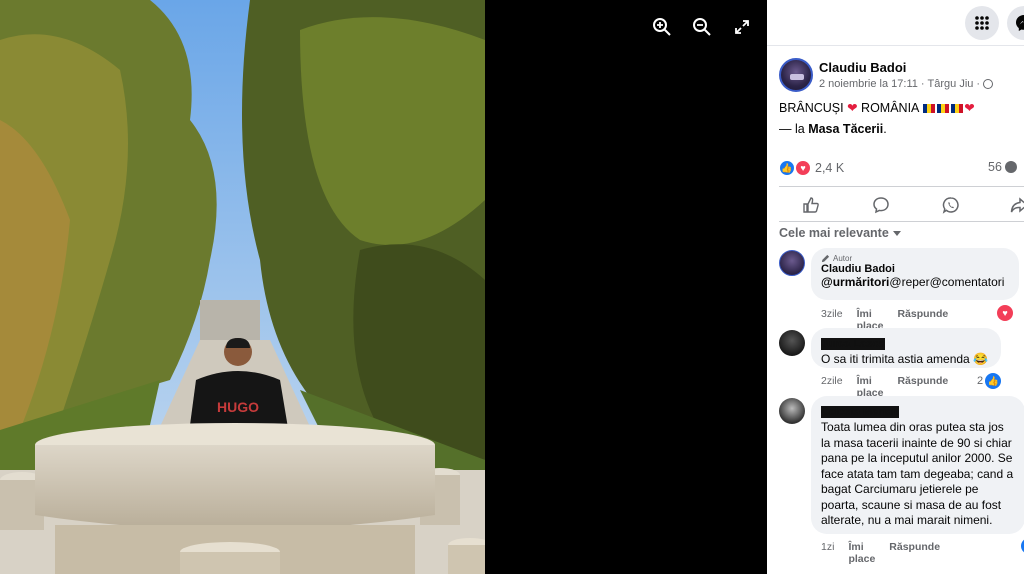 The image size is (1024, 574). Describe the element at coordinates (880, 553) in the screenshot. I see `comment-actions: 1zi Îmi place Răspunde` at that location.